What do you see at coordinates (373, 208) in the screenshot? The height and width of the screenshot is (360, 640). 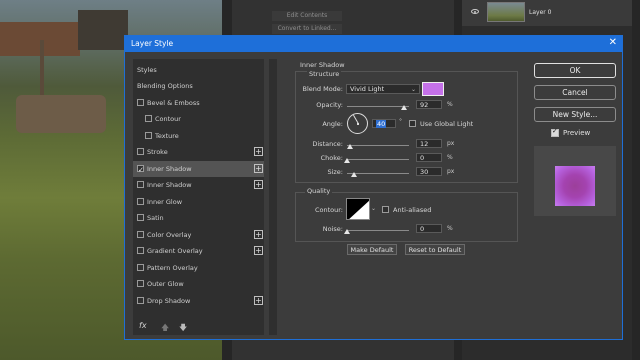 I see `chevron-down-icon: ⌄` at bounding box center [373, 208].